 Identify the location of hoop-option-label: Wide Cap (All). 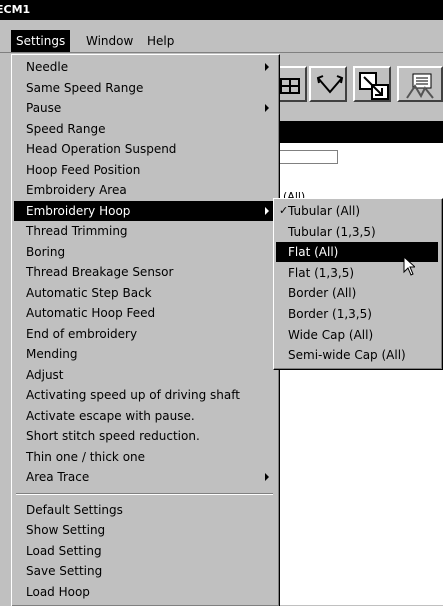
(331, 334).